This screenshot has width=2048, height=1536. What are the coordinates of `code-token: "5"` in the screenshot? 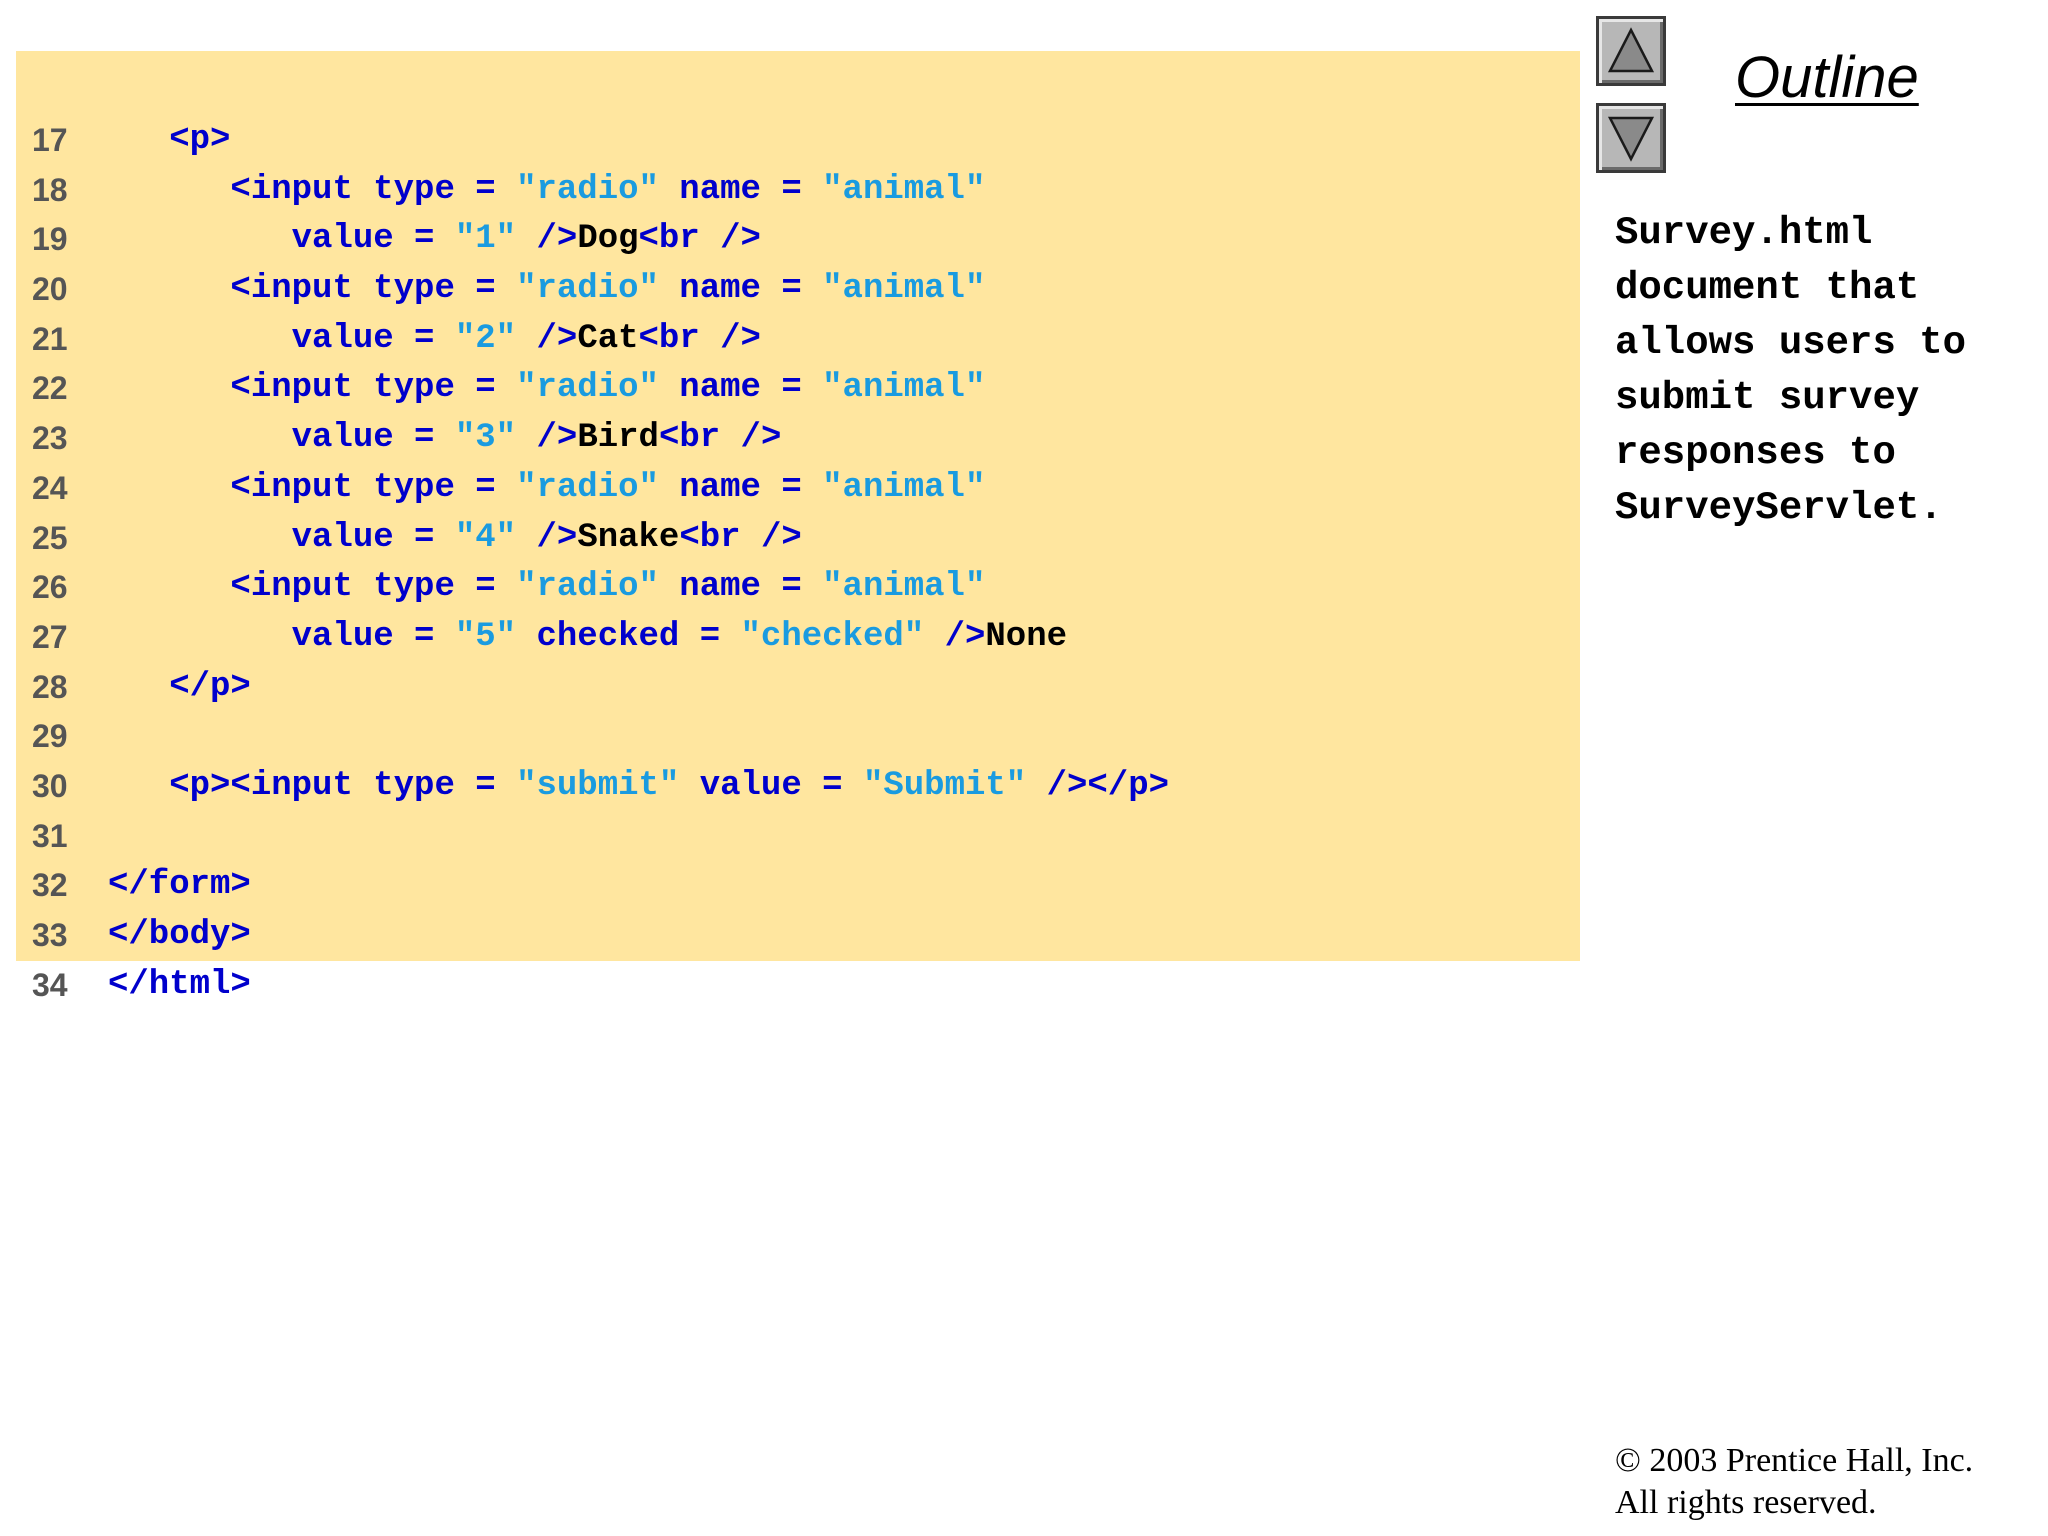 It's located at (485, 636).